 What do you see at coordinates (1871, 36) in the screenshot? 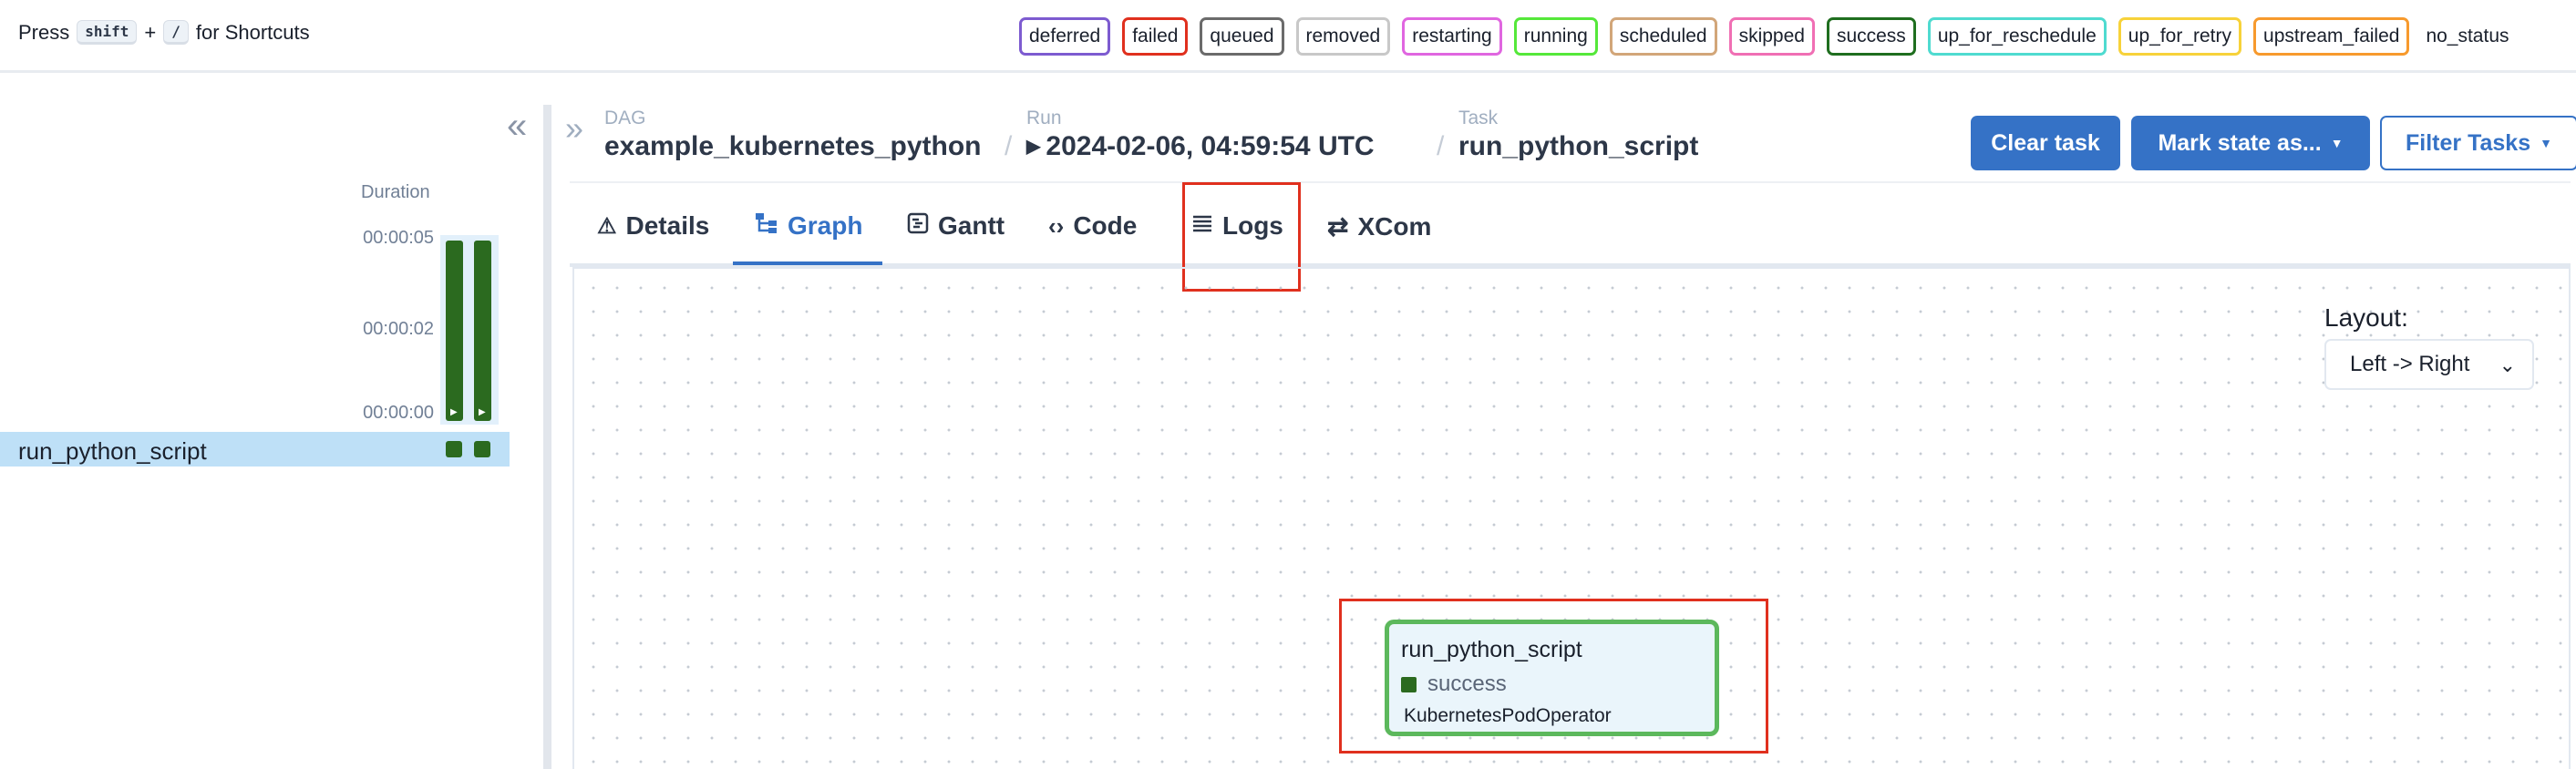
I see `legend-chip-success: success` at bounding box center [1871, 36].